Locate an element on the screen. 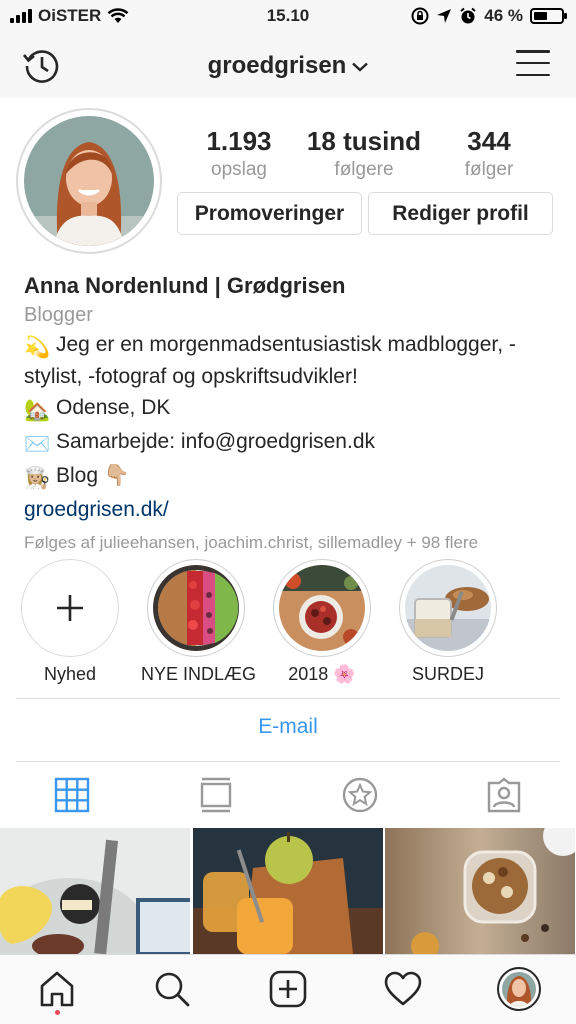  promote-button: Promoveringer is located at coordinates (269, 213).